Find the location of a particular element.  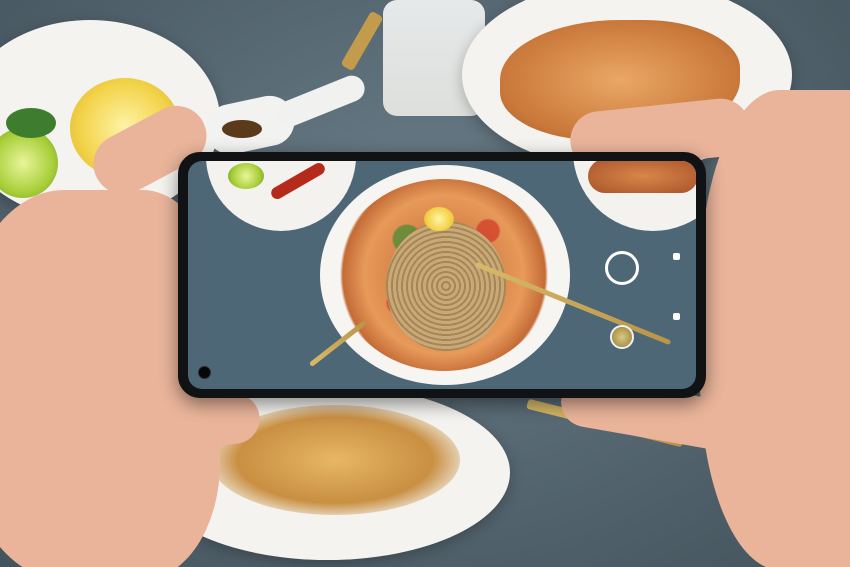

shutter-ring-icon is located at coordinates (622, 268).